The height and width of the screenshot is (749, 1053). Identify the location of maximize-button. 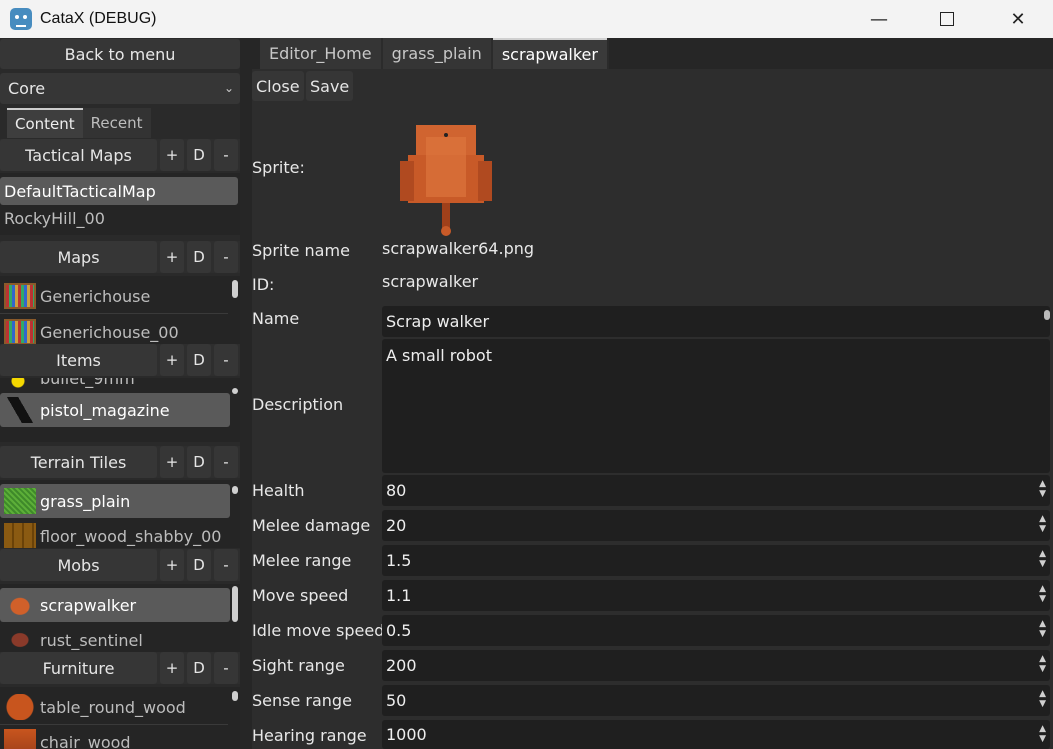
(947, 19).